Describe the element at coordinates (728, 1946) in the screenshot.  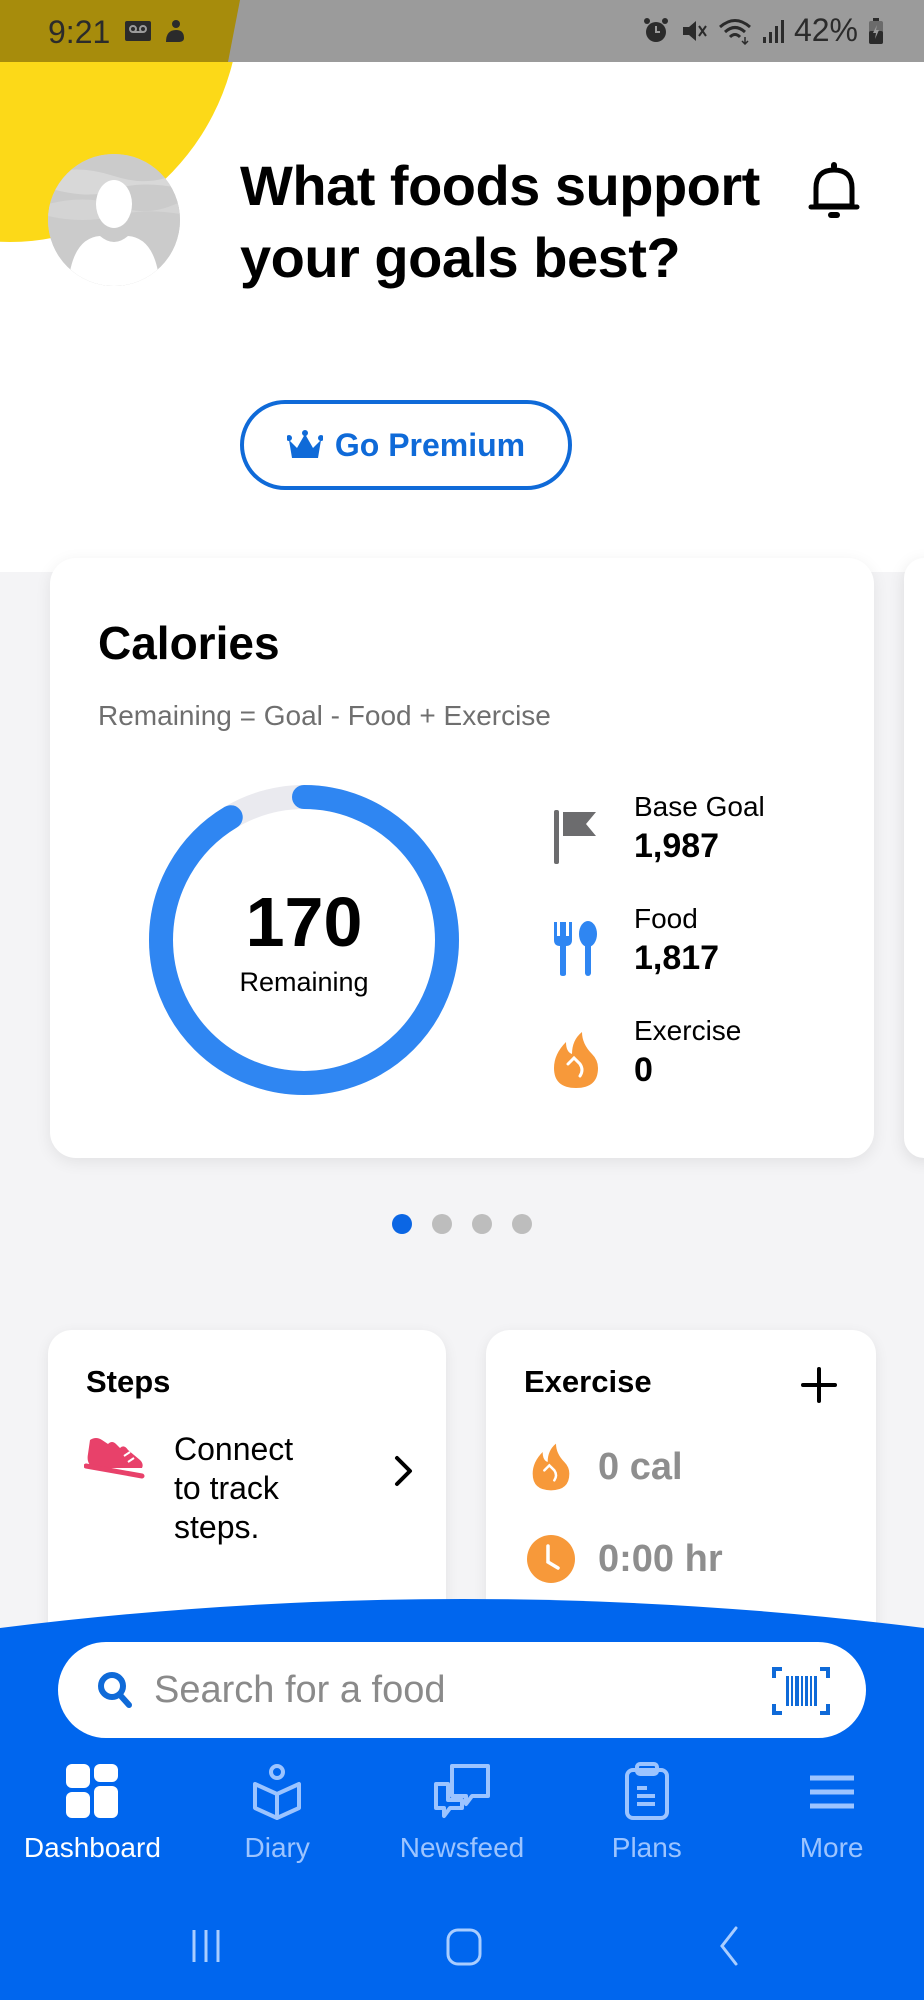
I see `back-icon` at that location.